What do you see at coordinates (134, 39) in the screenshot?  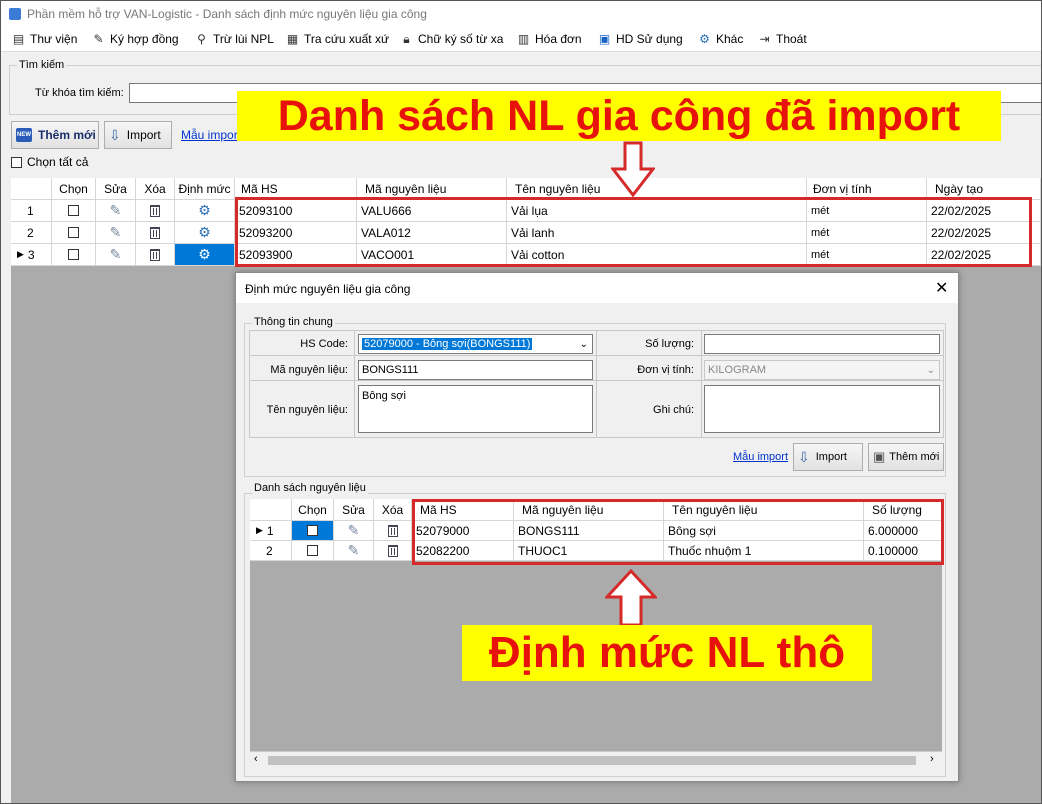 I see `menu-item-sign-contract: ✎ Ký hợp đồng` at bounding box center [134, 39].